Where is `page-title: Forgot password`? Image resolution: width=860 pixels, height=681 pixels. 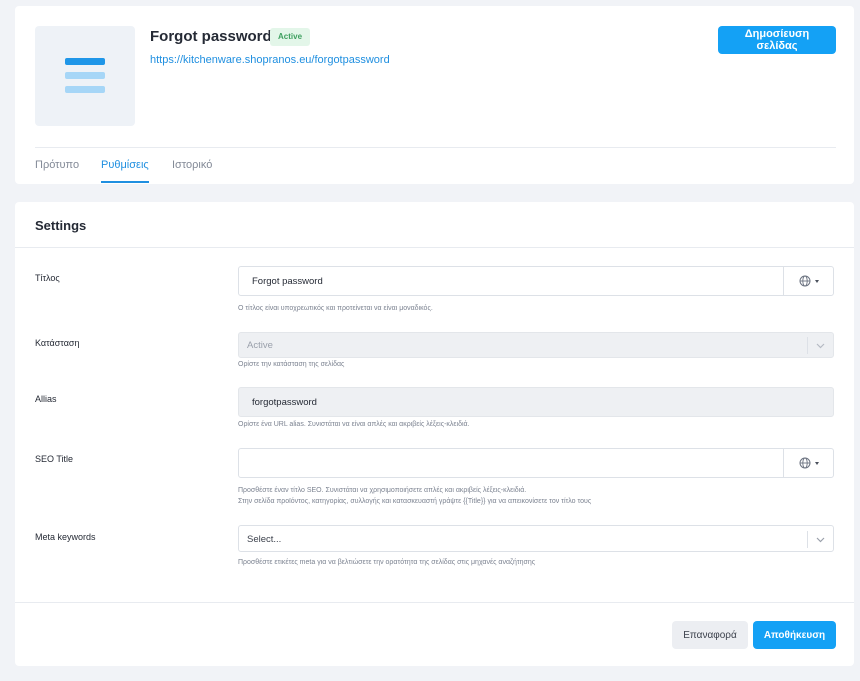
page-title: Forgot password is located at coordinates (211, 36).